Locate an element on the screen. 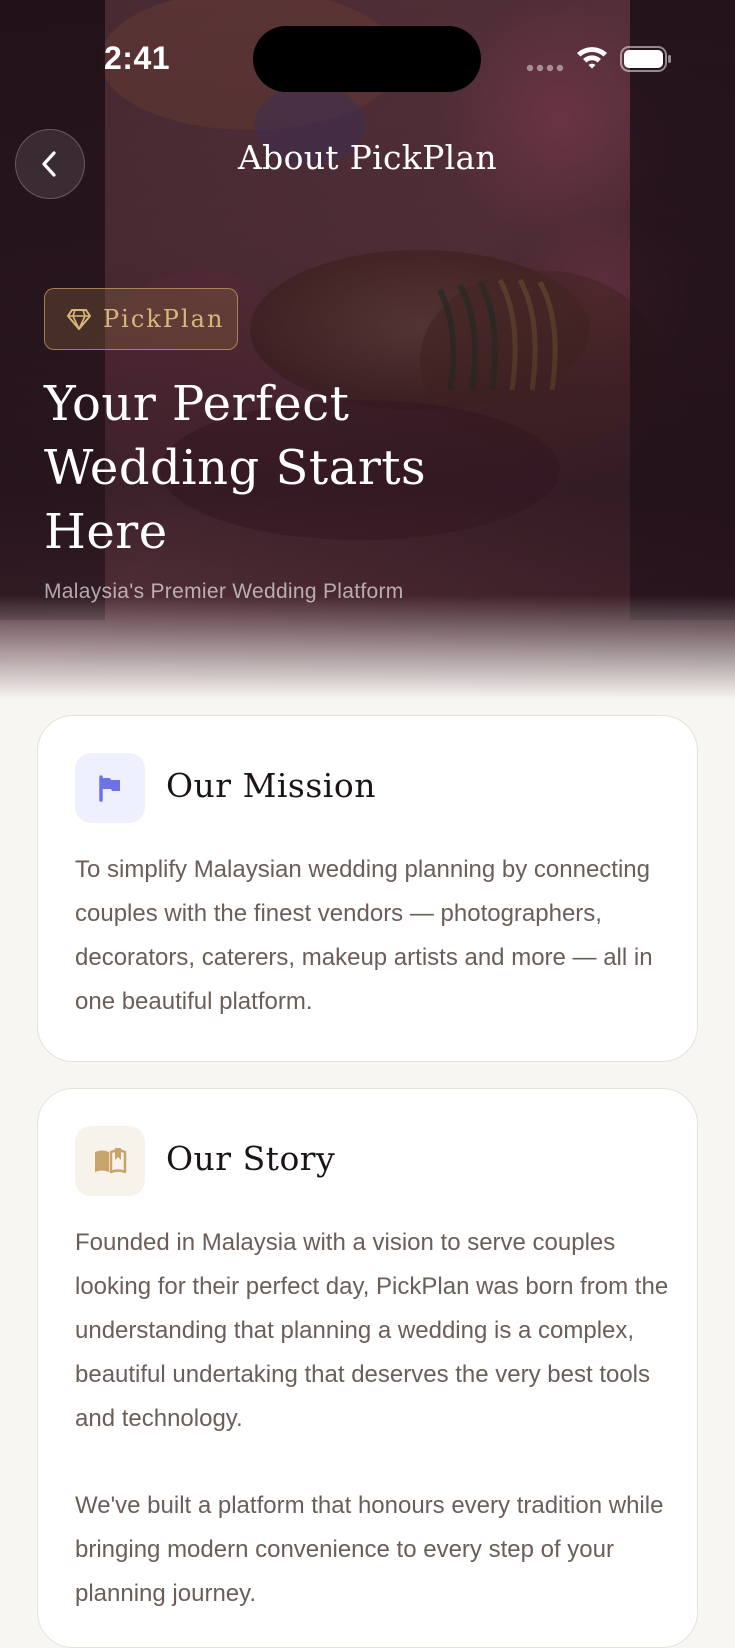 This screenshot has width=735, height=1648. wifi-icon is located at coordinates (592, 58).